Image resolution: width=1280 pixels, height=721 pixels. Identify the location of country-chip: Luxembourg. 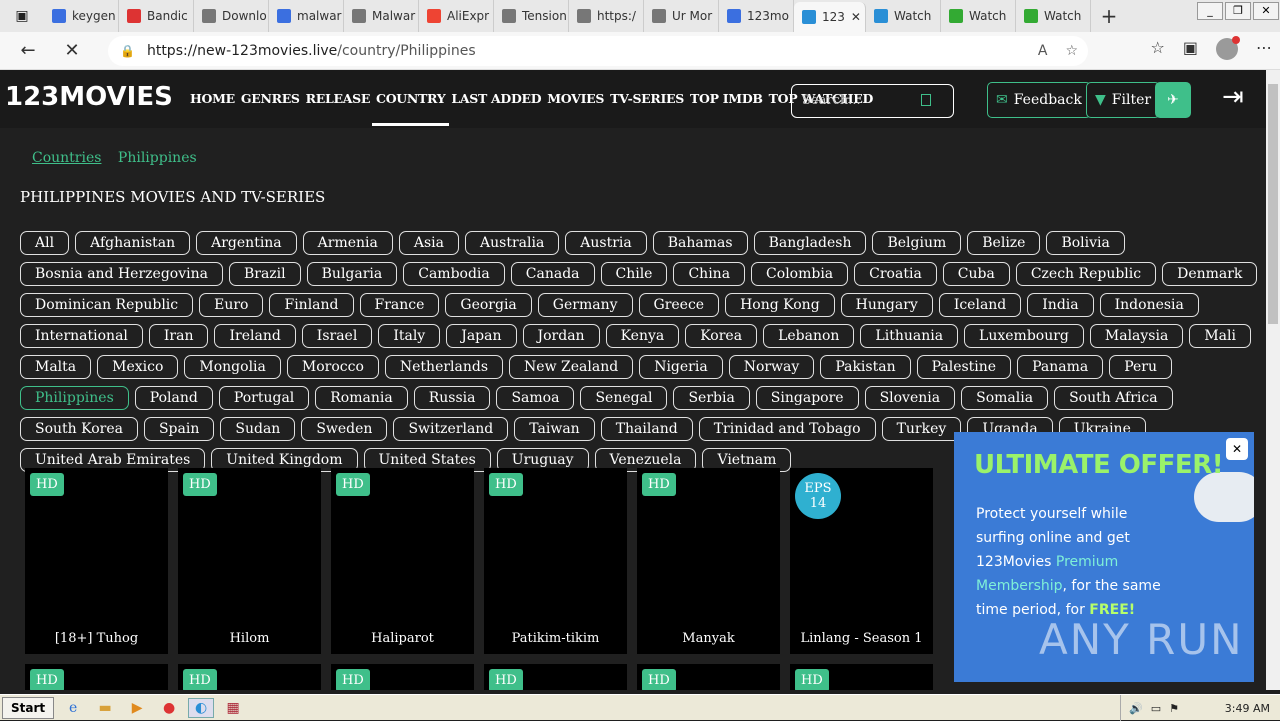
(1024, 336).